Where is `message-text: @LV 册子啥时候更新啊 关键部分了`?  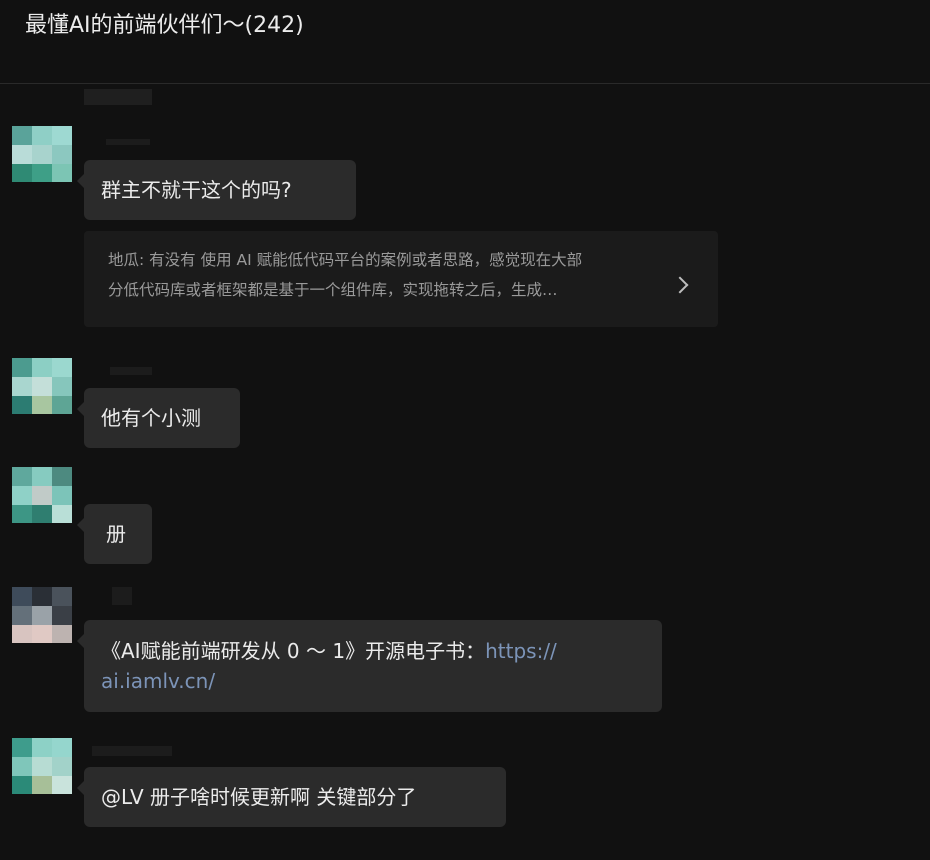
message-text: @LV 册子啥时候更新啊 关键部分了 is located at coordinates (259, 797).